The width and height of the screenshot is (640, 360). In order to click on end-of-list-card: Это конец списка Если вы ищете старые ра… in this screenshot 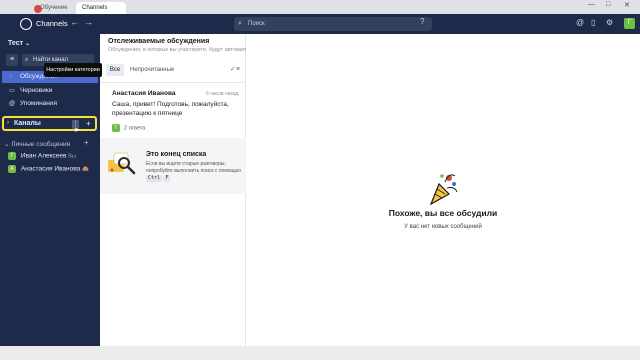, I will do `click(173, 166)`.